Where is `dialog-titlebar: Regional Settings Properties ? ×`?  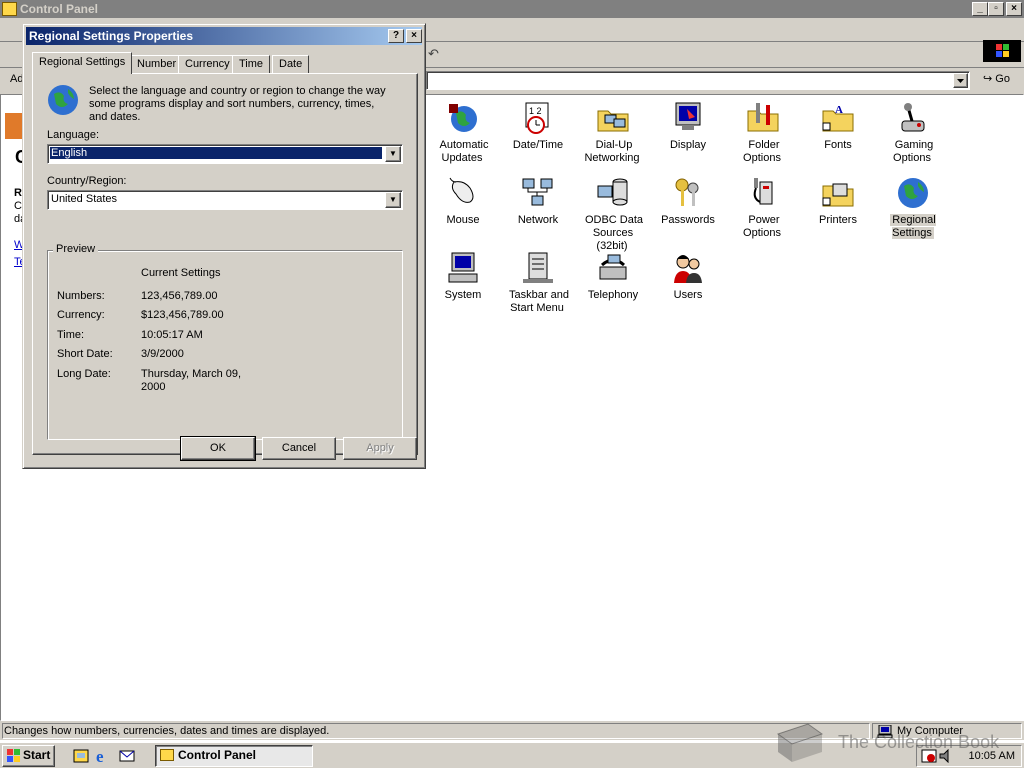 dialog-titlebar: Regional Settings Properties ? × is located at coordinates (224, 36).